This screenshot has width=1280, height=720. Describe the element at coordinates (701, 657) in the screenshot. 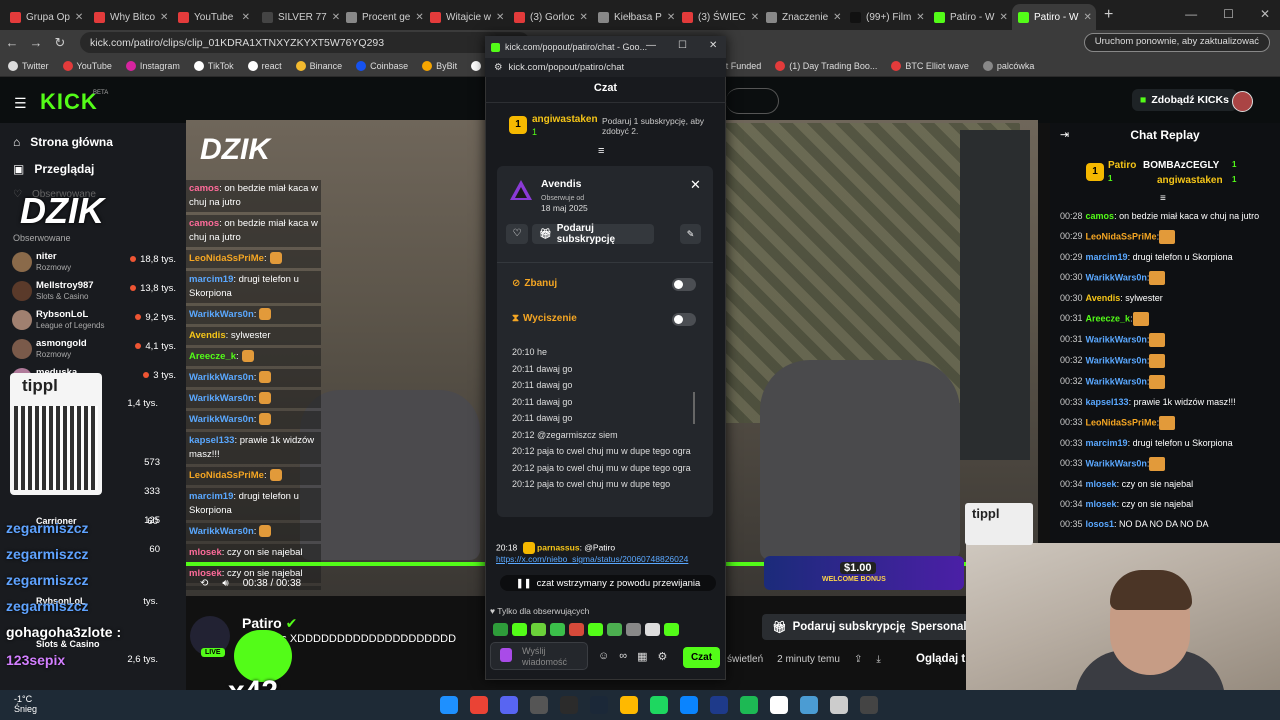

I see `send-chat-button: Czat` at that location.